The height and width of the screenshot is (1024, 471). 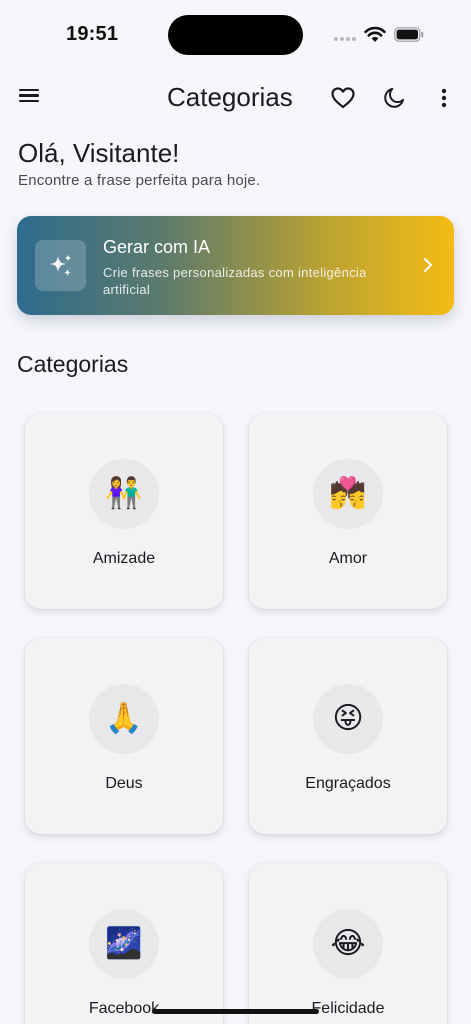 What do you see at coordinates (444, 98) in the screenshot?
I see `more-vert-icon` at bounding box center [444, 98].